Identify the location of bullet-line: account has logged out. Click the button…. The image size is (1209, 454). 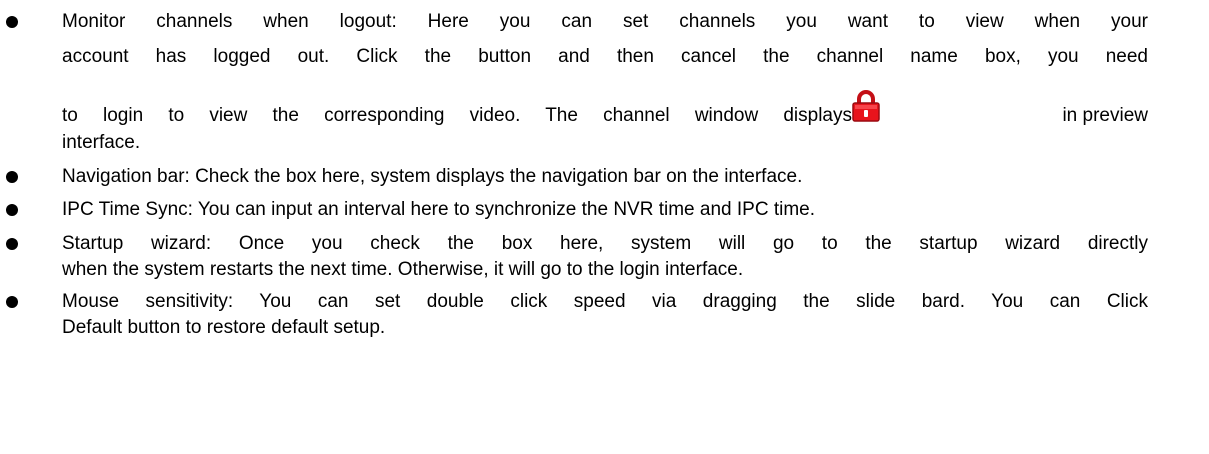
(605, 56).